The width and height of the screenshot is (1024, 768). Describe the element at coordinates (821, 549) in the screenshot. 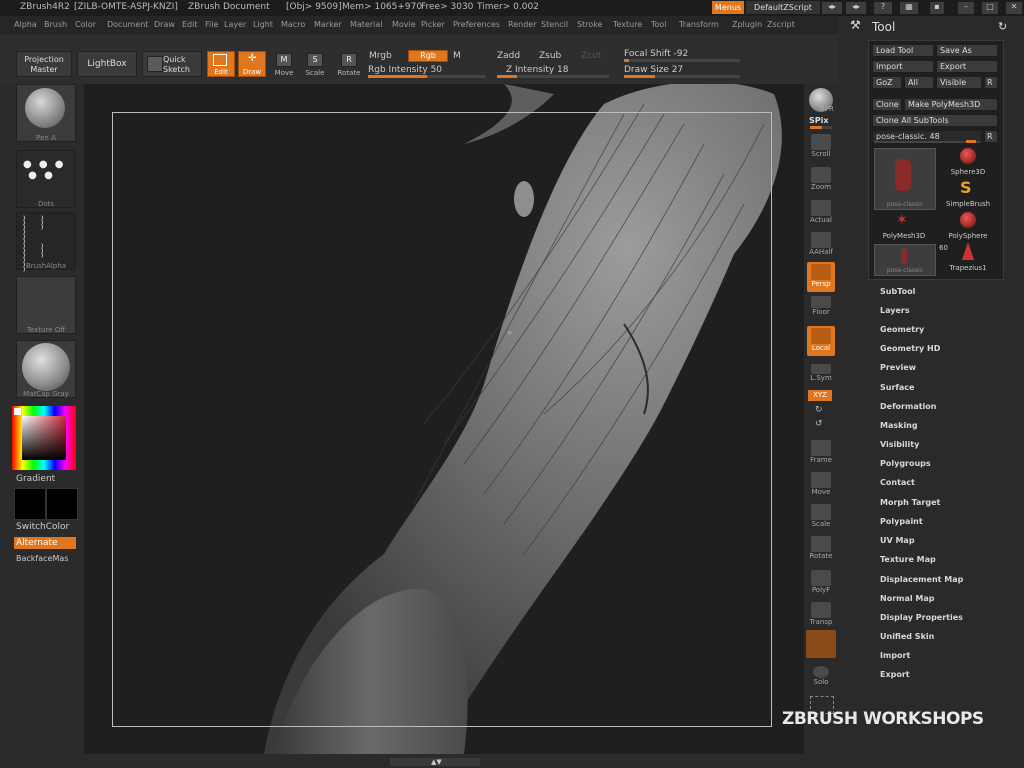

I see `rotate-view-button: Rotate` at that location.